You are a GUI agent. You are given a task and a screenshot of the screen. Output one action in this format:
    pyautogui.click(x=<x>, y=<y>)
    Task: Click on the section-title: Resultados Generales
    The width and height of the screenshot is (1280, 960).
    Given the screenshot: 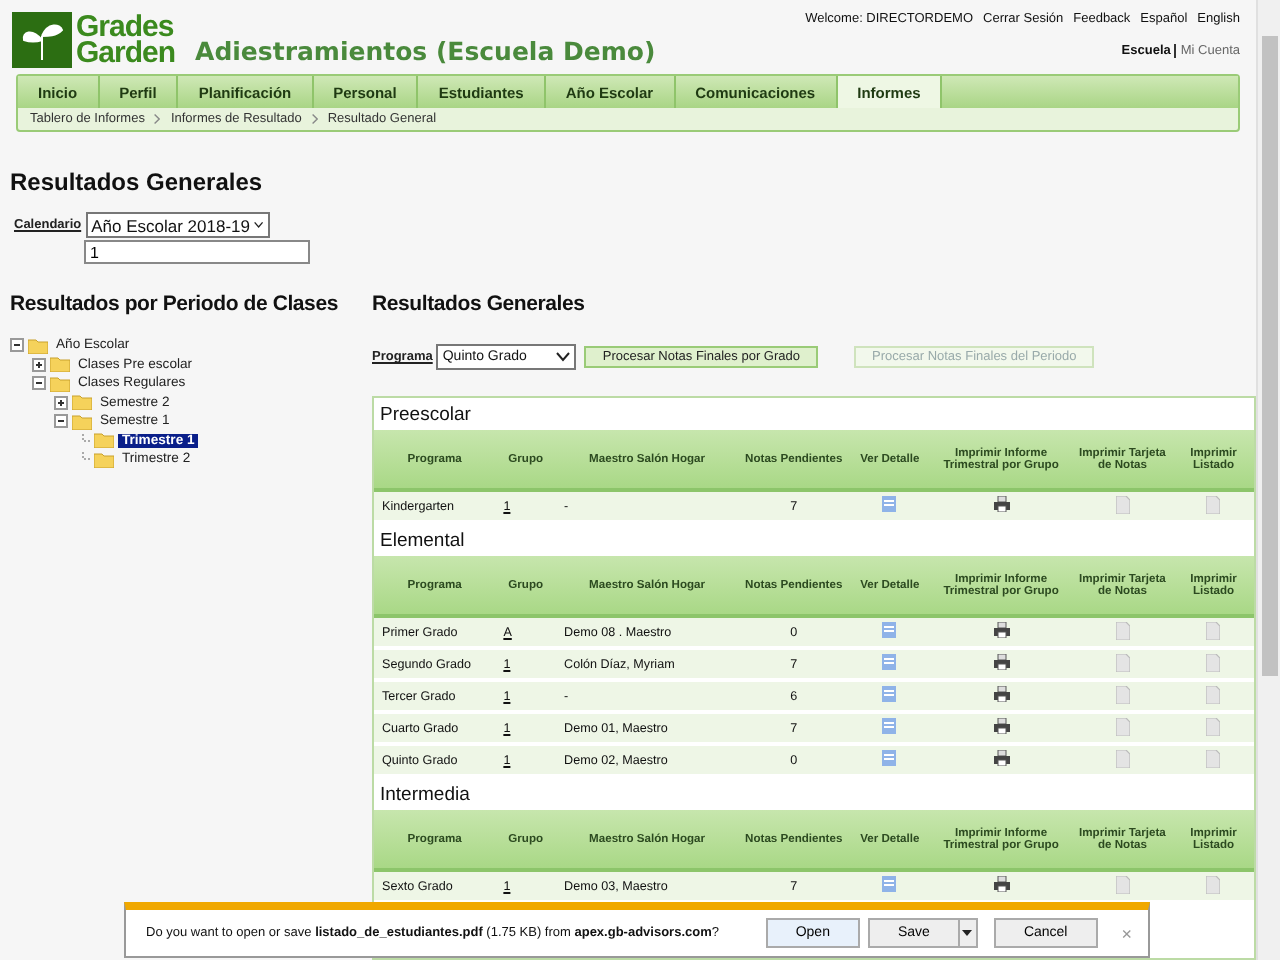 What is the action you would take?
    pyautogui.click(x=479, y=305)
    